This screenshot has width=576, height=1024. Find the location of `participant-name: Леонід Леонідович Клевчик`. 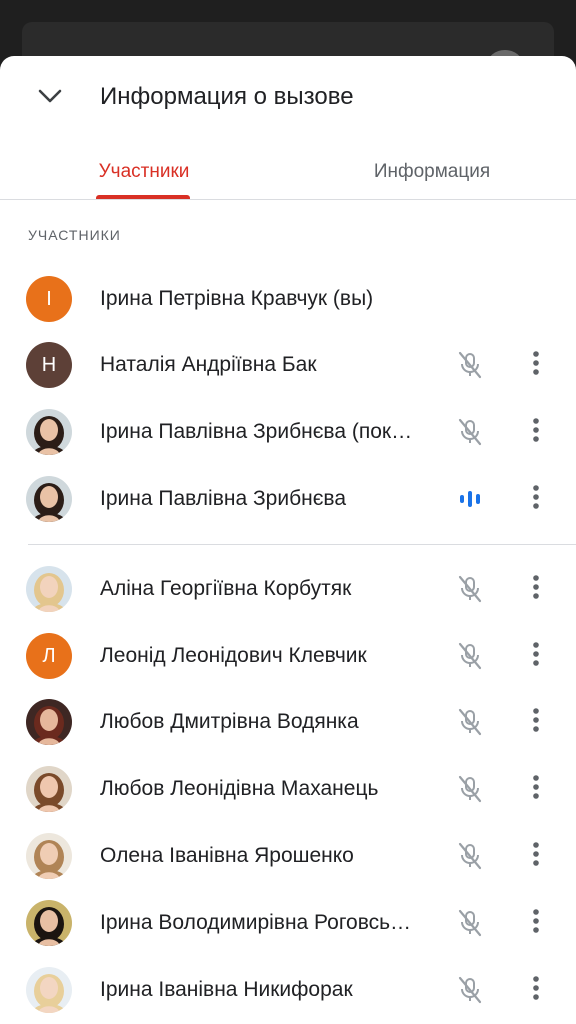

participant-name: Леонід Леонідович Клевчик is located at coordinates (233, 655).